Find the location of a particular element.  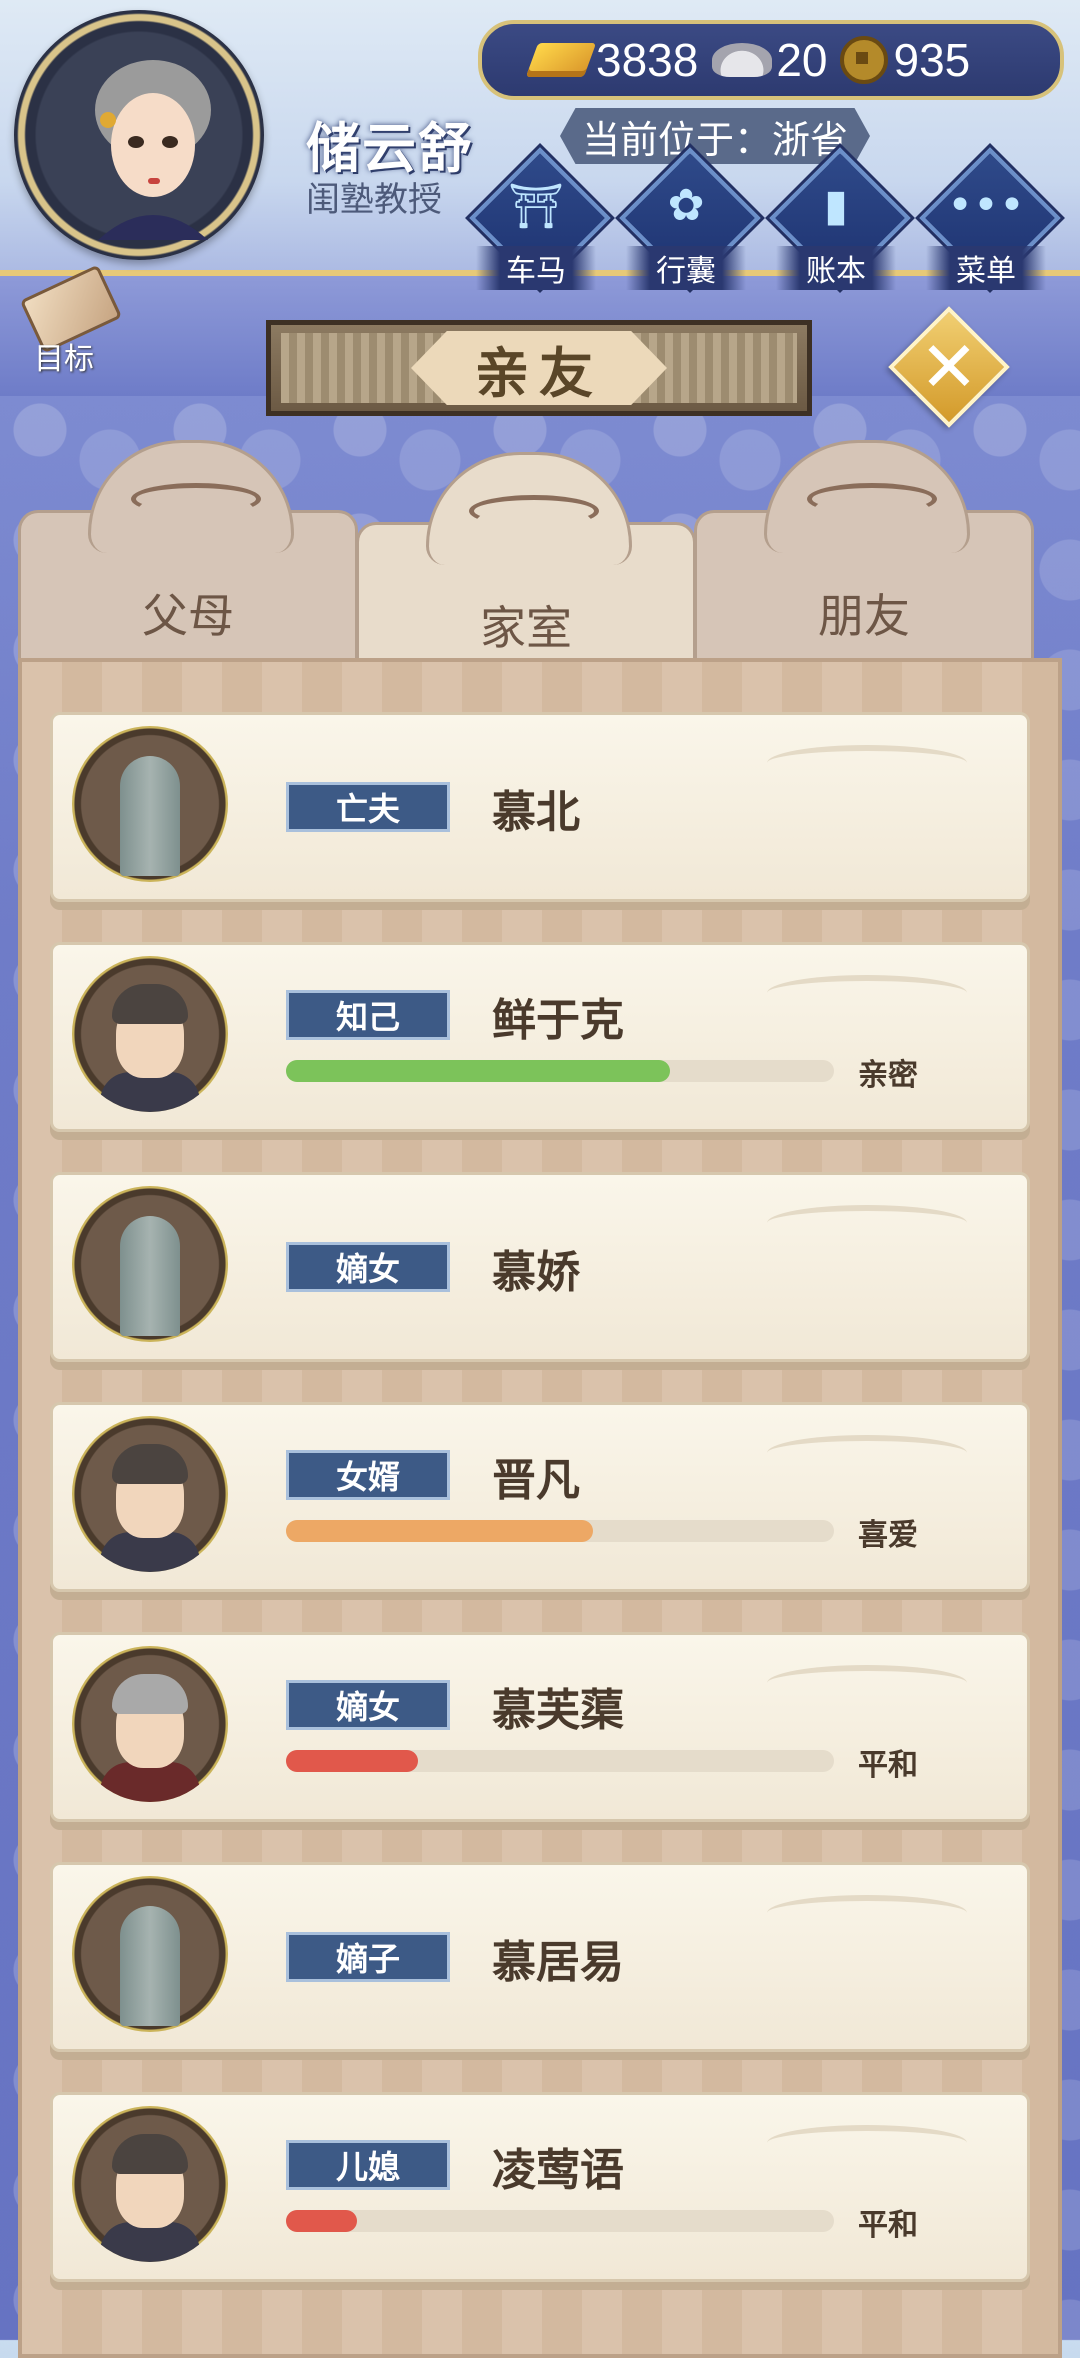

relation-card: 嫡女 慕芙蕖 平和 is located at coordinates (540, 1730).